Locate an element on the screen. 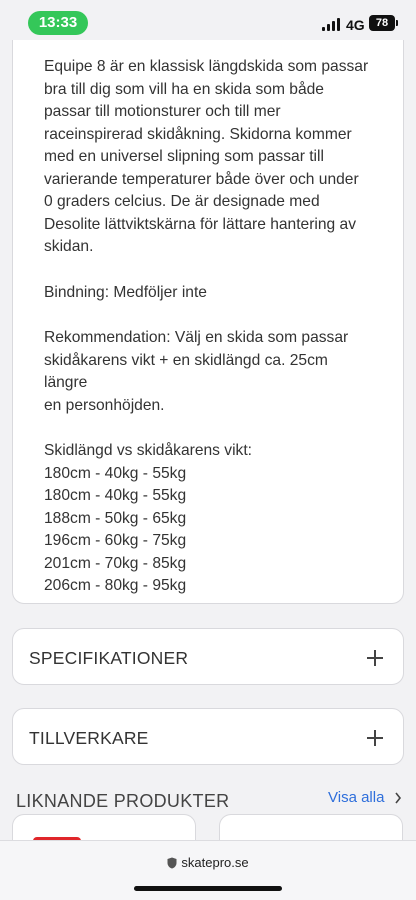 This screenshot has width=416, height=900. manufacturer-accordion: TILLVERKARE is located at coordinates (208, 736).